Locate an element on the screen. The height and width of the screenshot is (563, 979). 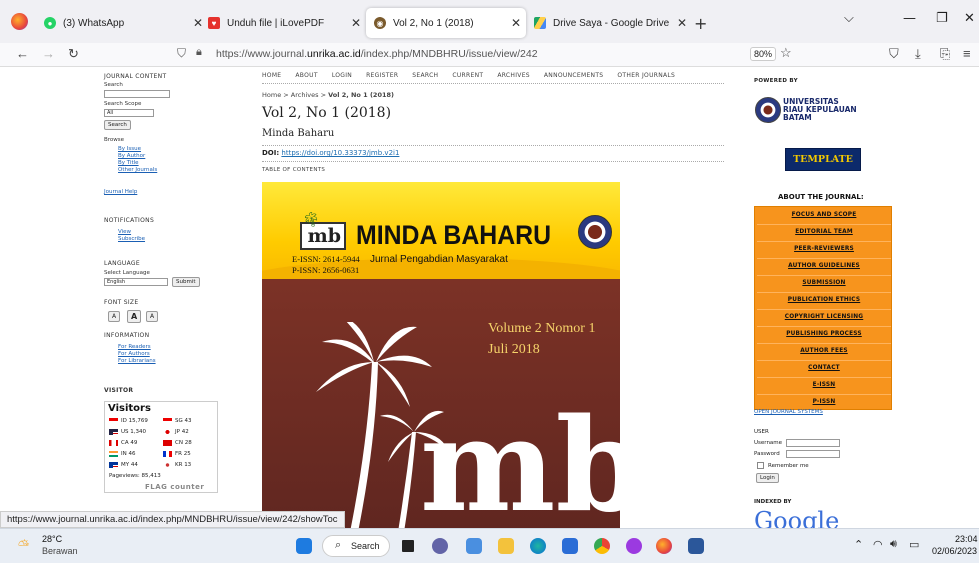
university-logo: UNIVERSITAS RIAU KEPULAUAN BATAM is located at coordinates (810, 110).